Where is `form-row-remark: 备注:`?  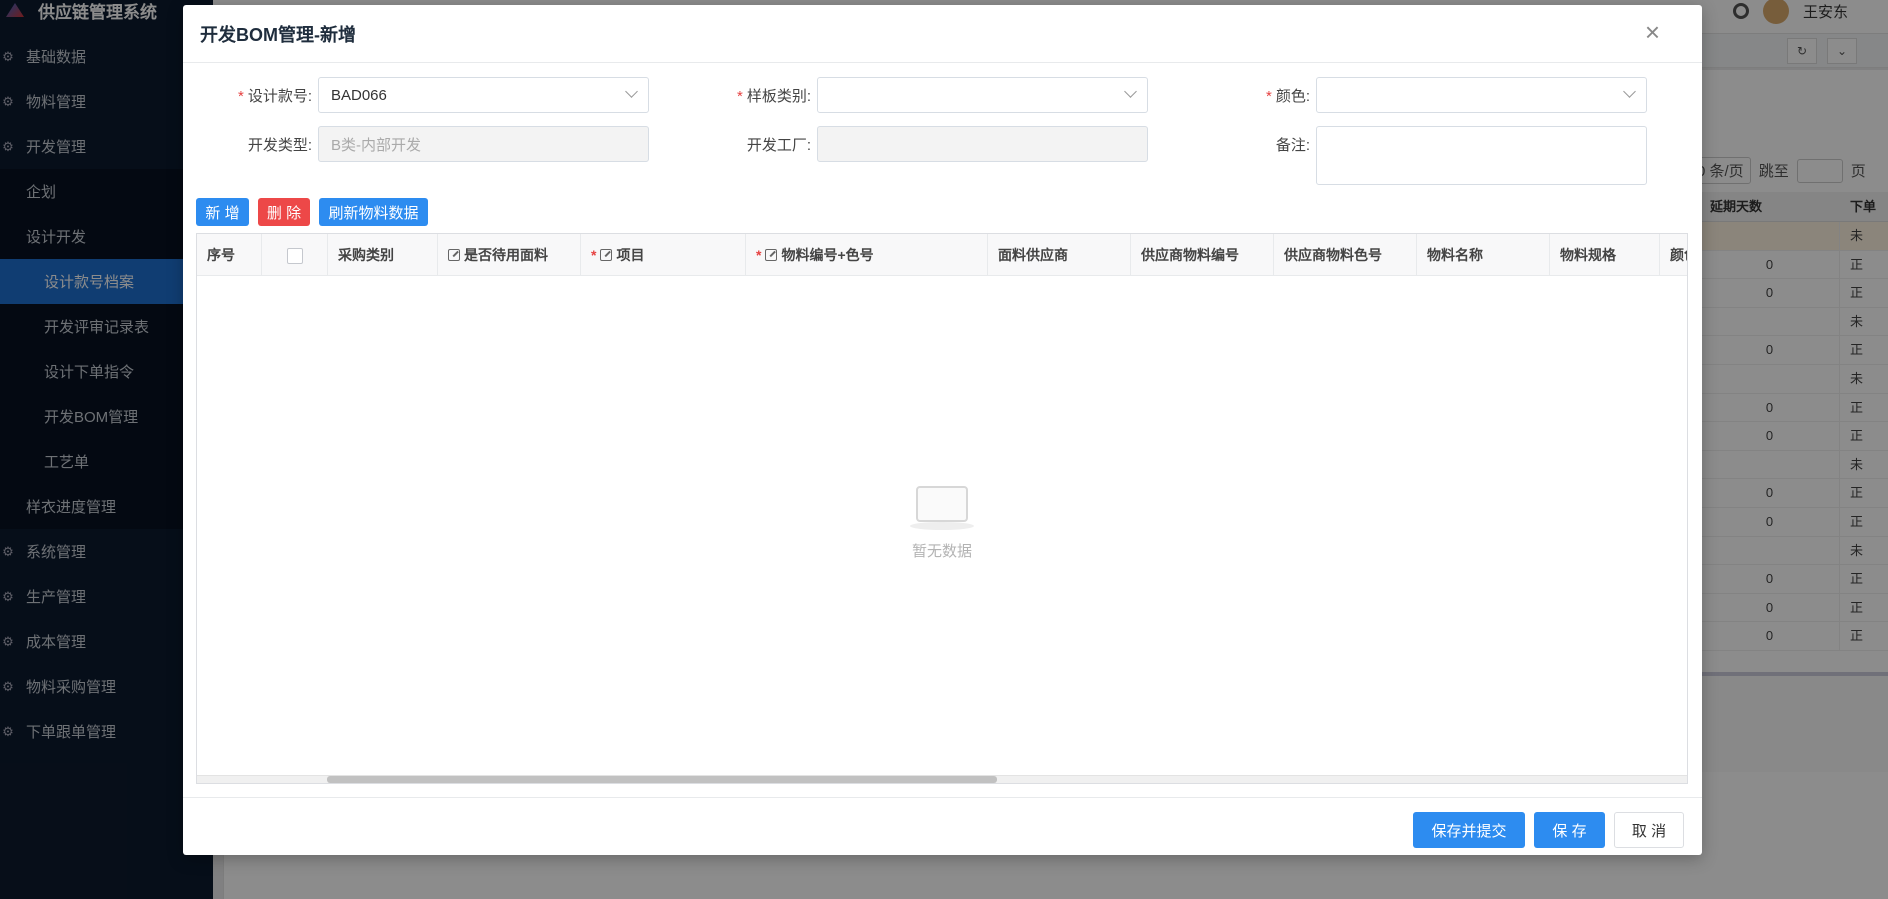 form-row-remark: 备注: is located at coordinates (915, 155).